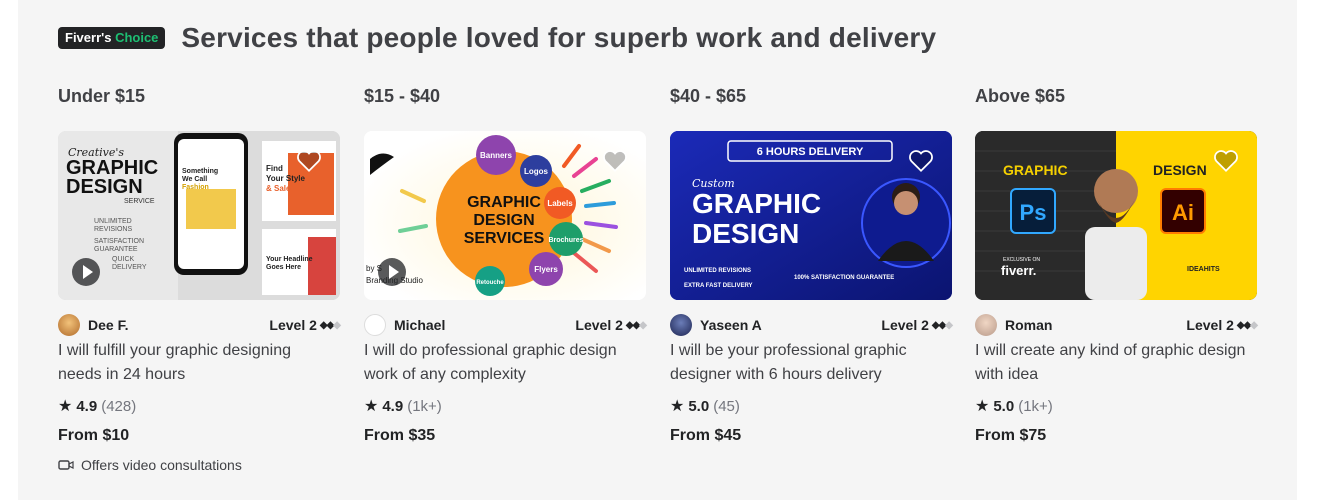  Describe the element at coordinates (194, 179) in the screenshot. I see `phone-text: We Call` at that location.